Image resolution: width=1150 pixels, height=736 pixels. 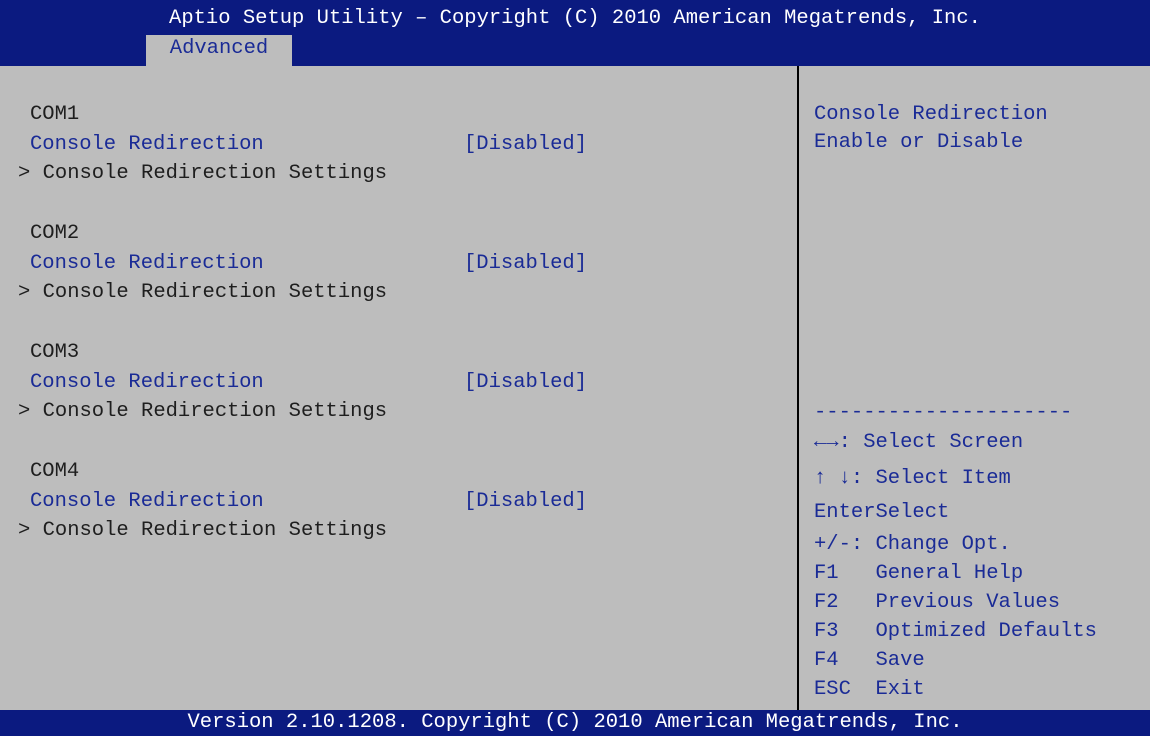 I want to click on com2-console-redirection-label: Console Redirection, so click(x=147, y=264).